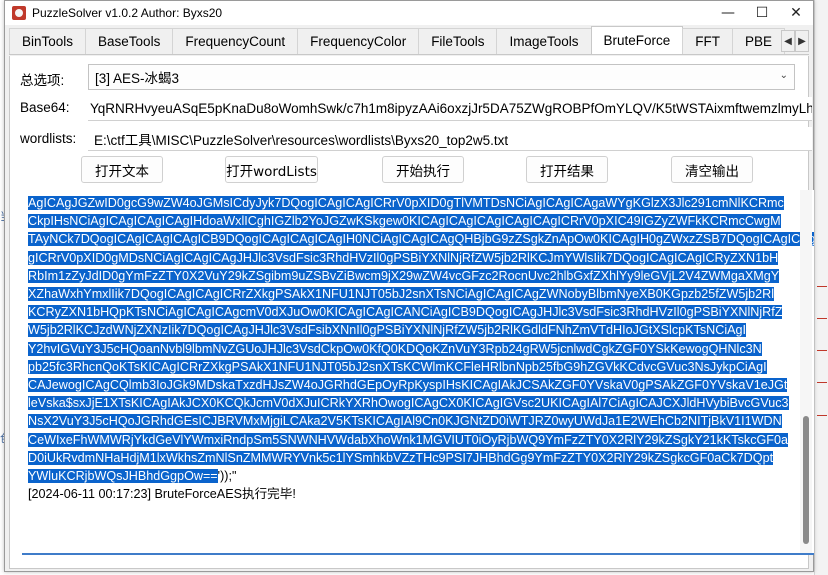  Describe the element at coordinates (227, 476) in the screenshot. I see `output-line-tail: '));"` at that location.